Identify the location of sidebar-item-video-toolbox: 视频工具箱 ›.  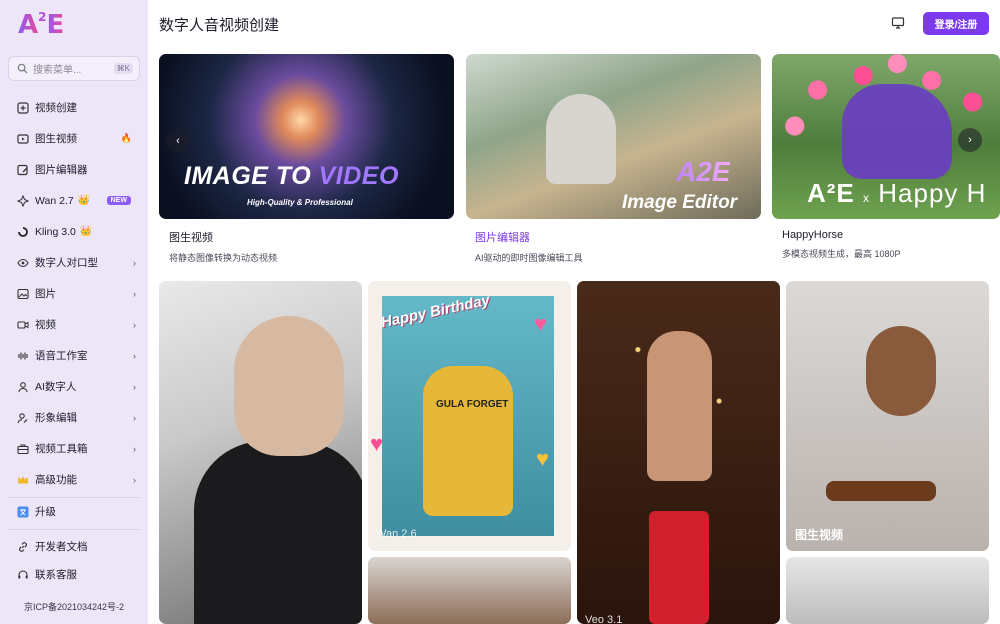
(74, 448).